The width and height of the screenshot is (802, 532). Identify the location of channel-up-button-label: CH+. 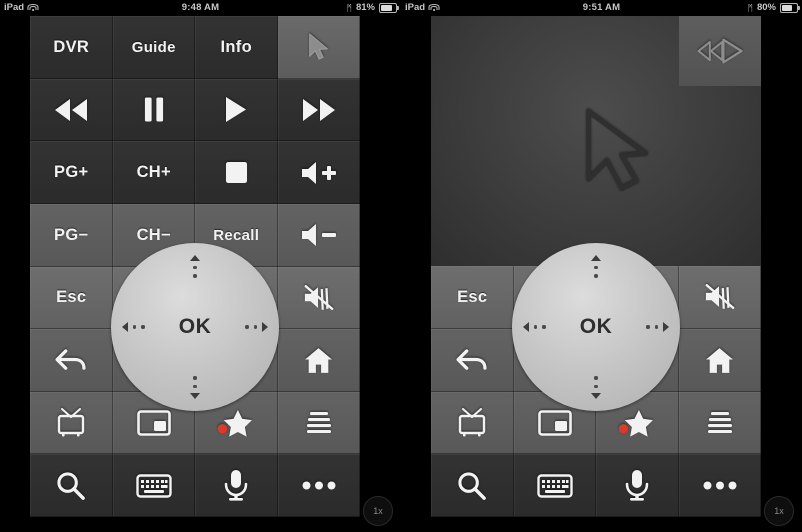
(153, 172).